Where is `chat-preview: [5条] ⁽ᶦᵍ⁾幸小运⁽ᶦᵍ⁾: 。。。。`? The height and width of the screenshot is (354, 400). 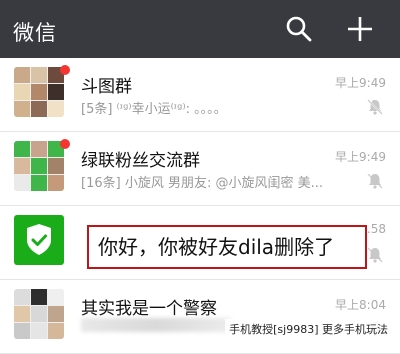 chat-preview: [5条] ⁽ᶦᵍ⁾幸小运⁽ᶦᵍ⁾: 。。。。 is located at coordinates (154, 109).